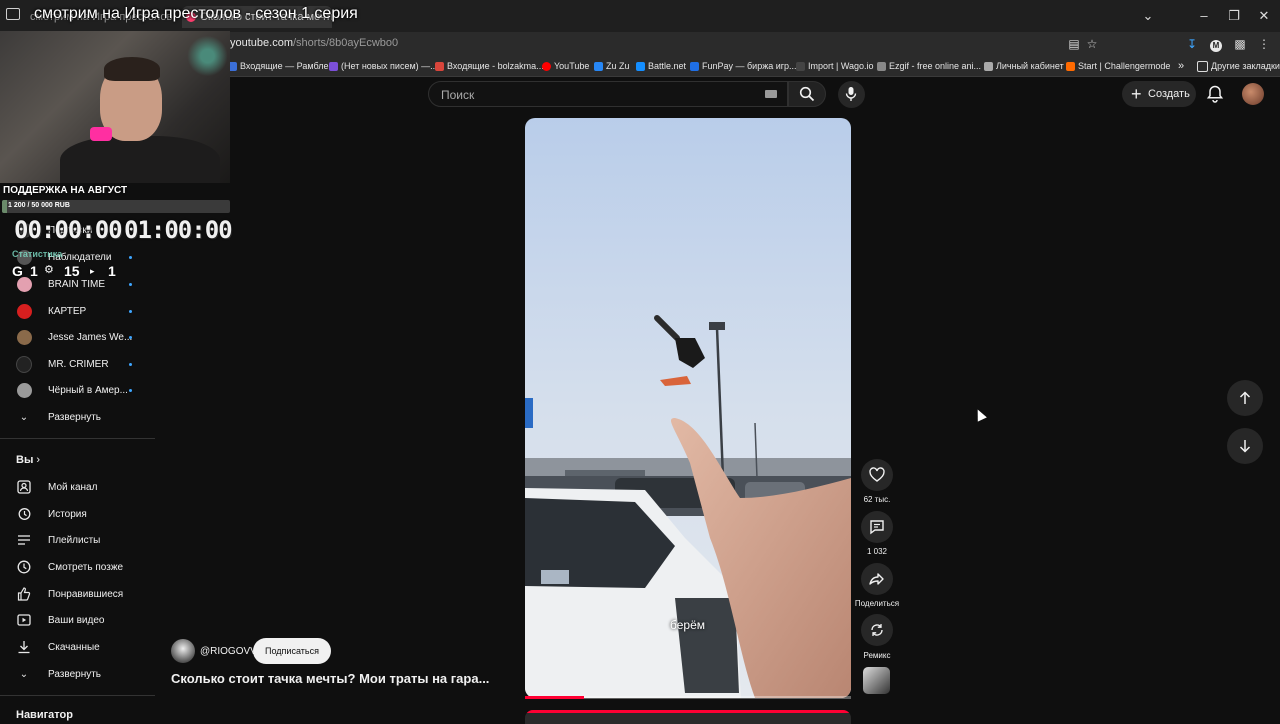  What do you see at coordinates (77, 487) in the screenshot?
I see `sidebar-item-my-channel: Мой канал` at bounding box center [77, 487].